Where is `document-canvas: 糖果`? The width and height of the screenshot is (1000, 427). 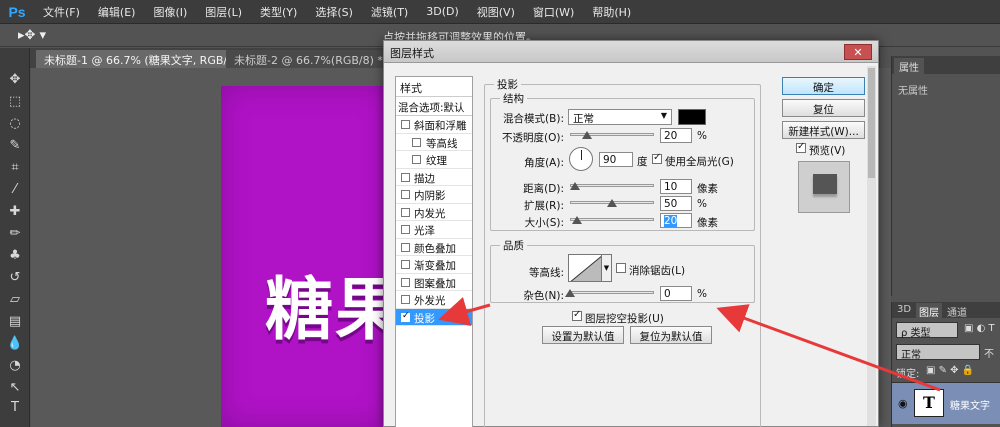
document-canvas: 糖果 is located at coordinates (306, 256).